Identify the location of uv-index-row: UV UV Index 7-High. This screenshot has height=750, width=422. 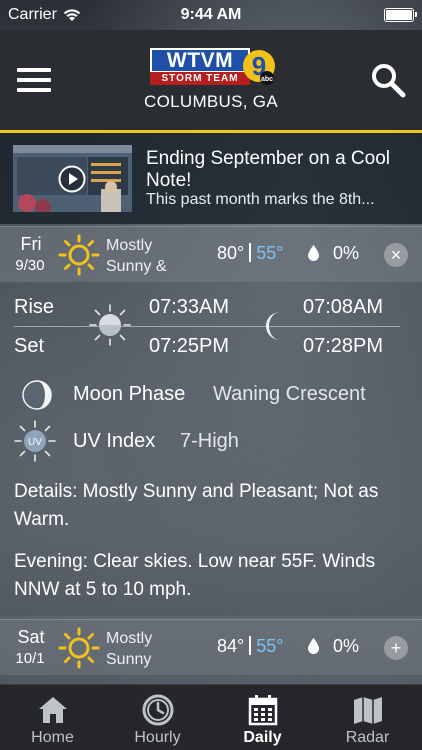
(214, 441).